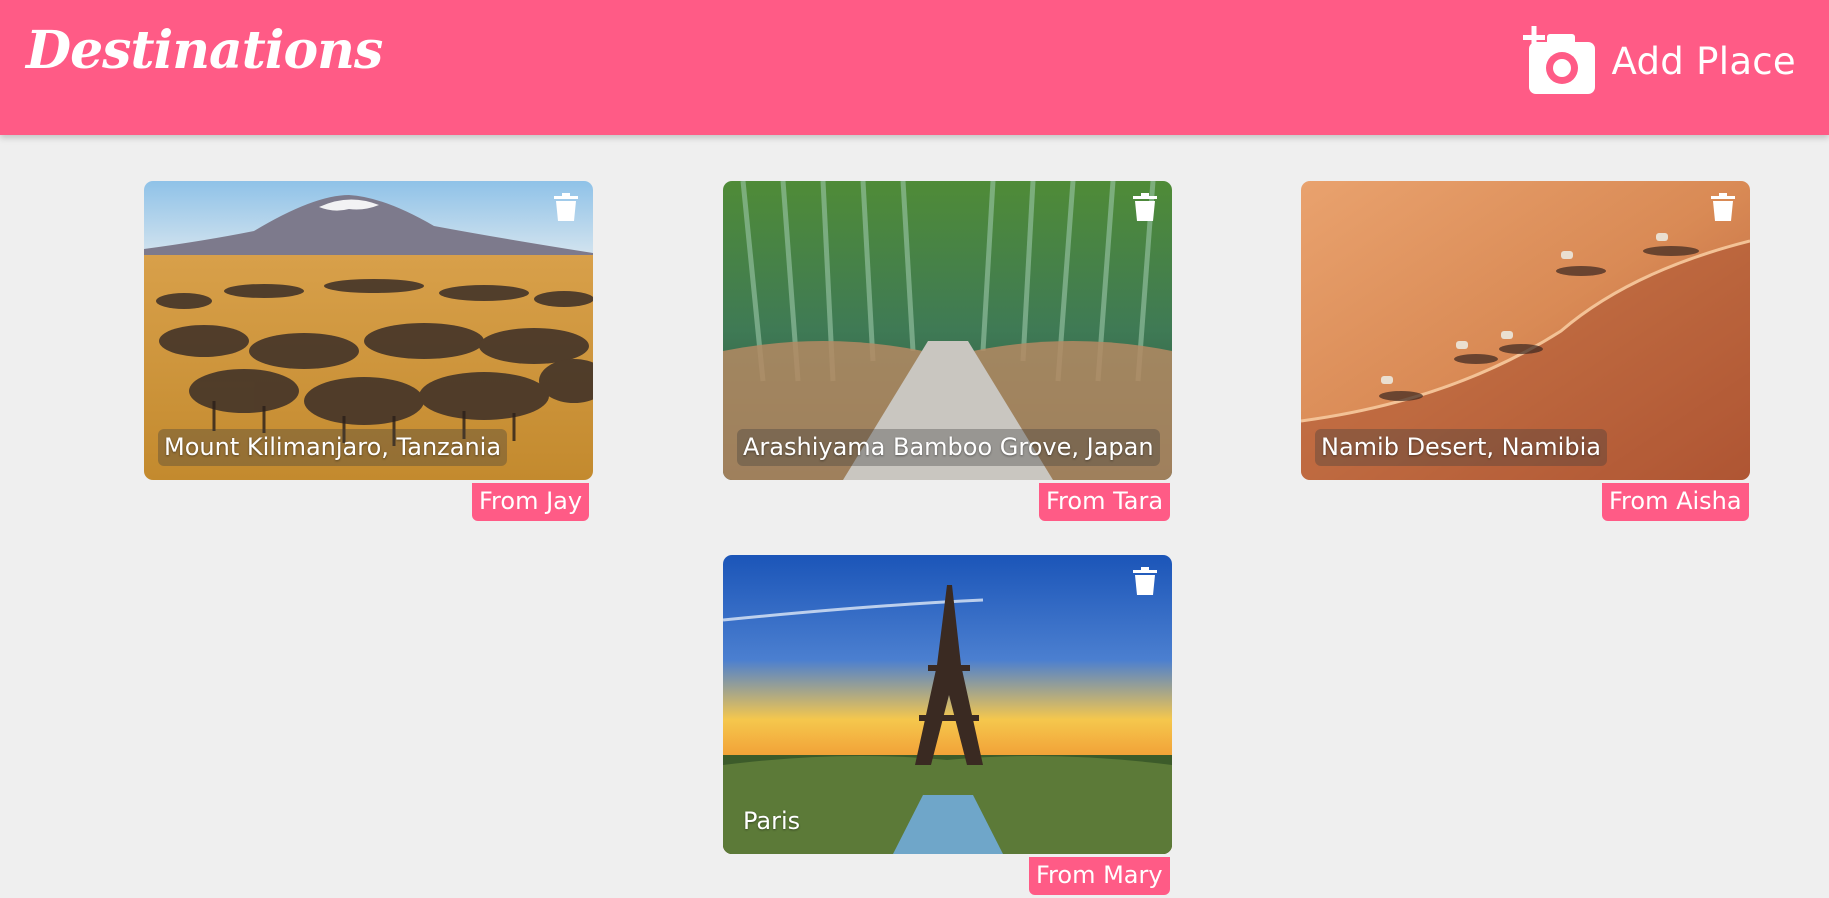  I want to click on place-name: Namib Desert, Namibia, so click(1461, 447).